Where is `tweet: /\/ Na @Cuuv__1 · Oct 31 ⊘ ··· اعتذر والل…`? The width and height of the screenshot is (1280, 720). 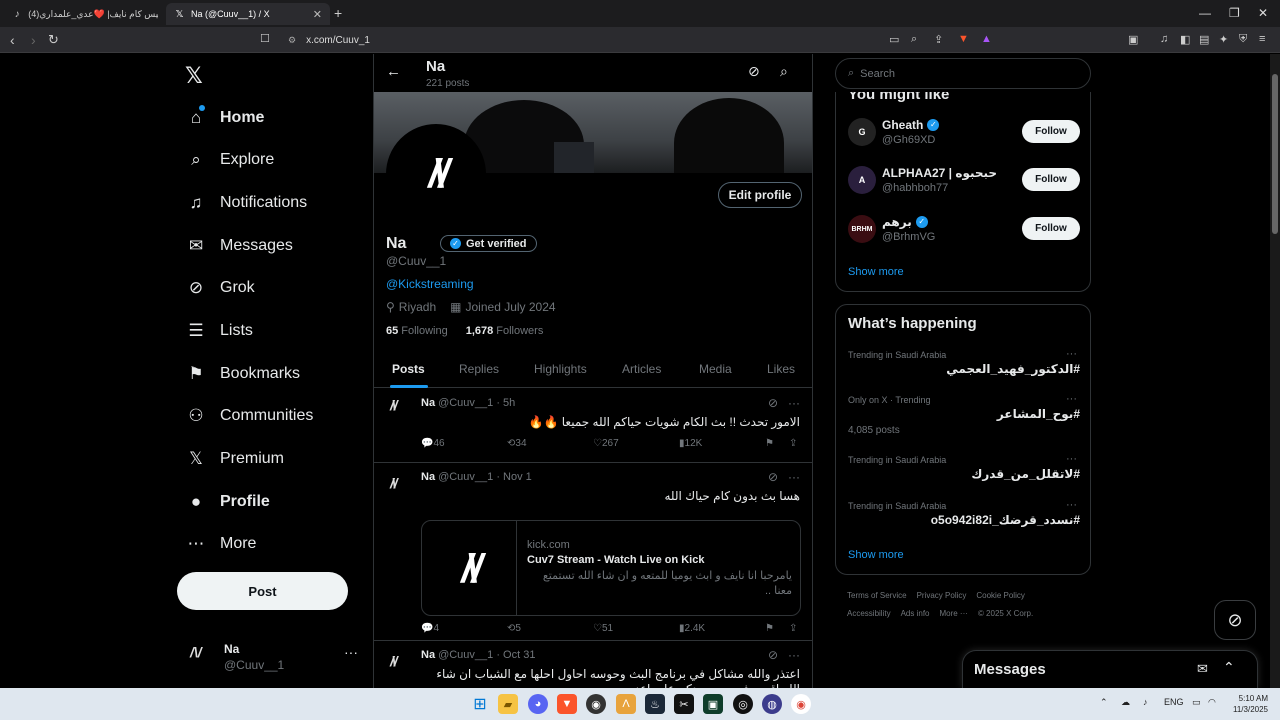 tweet: /\/ Na @Cuuv__1 · Oct 31 ⊘ ··· اعتذر والل… is located at coordinates (593, 664).